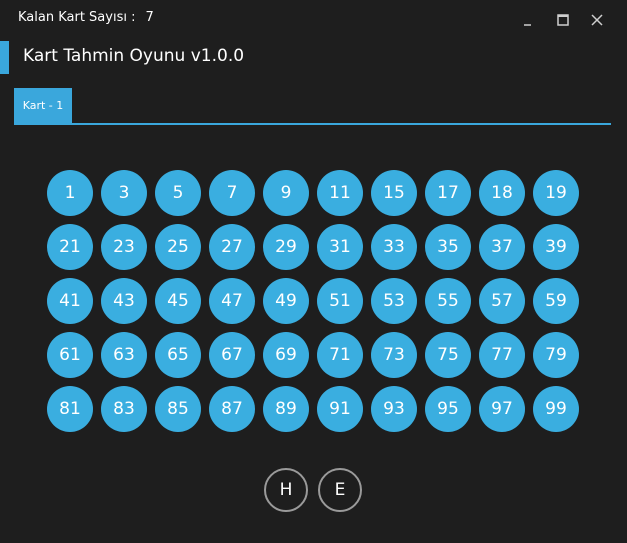 This screenshot has height=543, width=627. Describe the element at coordinates (556, 247) in the screenshot. I see `number-button: 39` at that location.